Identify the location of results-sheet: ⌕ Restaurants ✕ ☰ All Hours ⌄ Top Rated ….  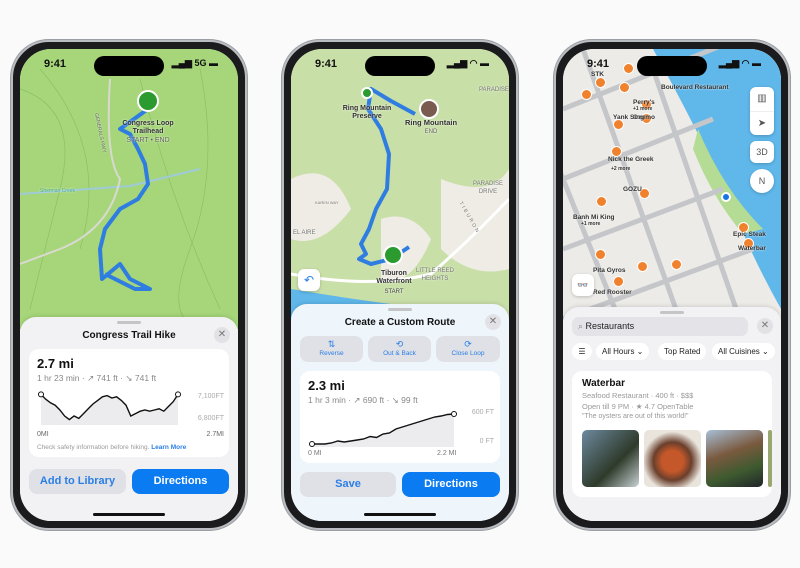
(672, 414).